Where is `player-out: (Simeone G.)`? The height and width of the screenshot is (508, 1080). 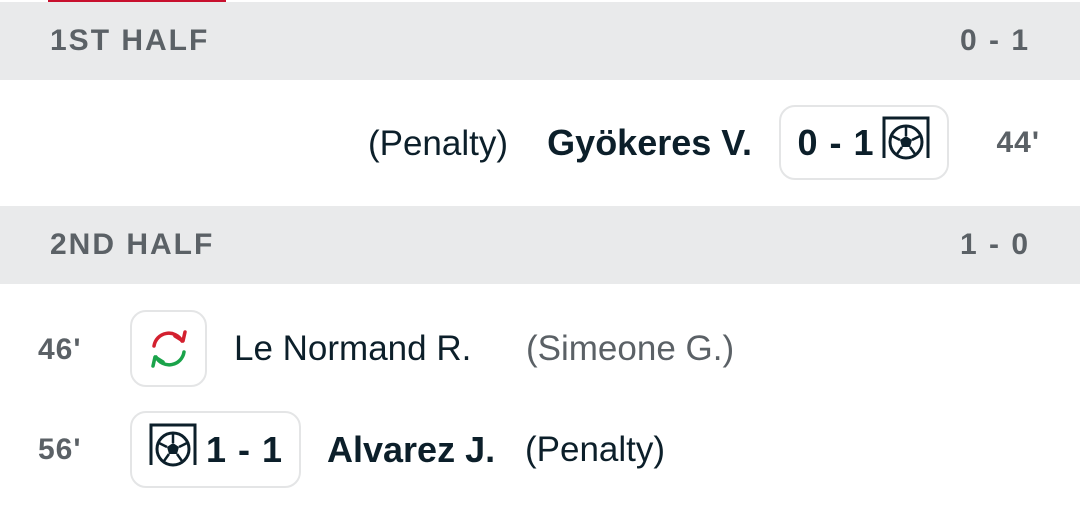
player-out: (Simeone G.) is located at coordinates (630, 349).